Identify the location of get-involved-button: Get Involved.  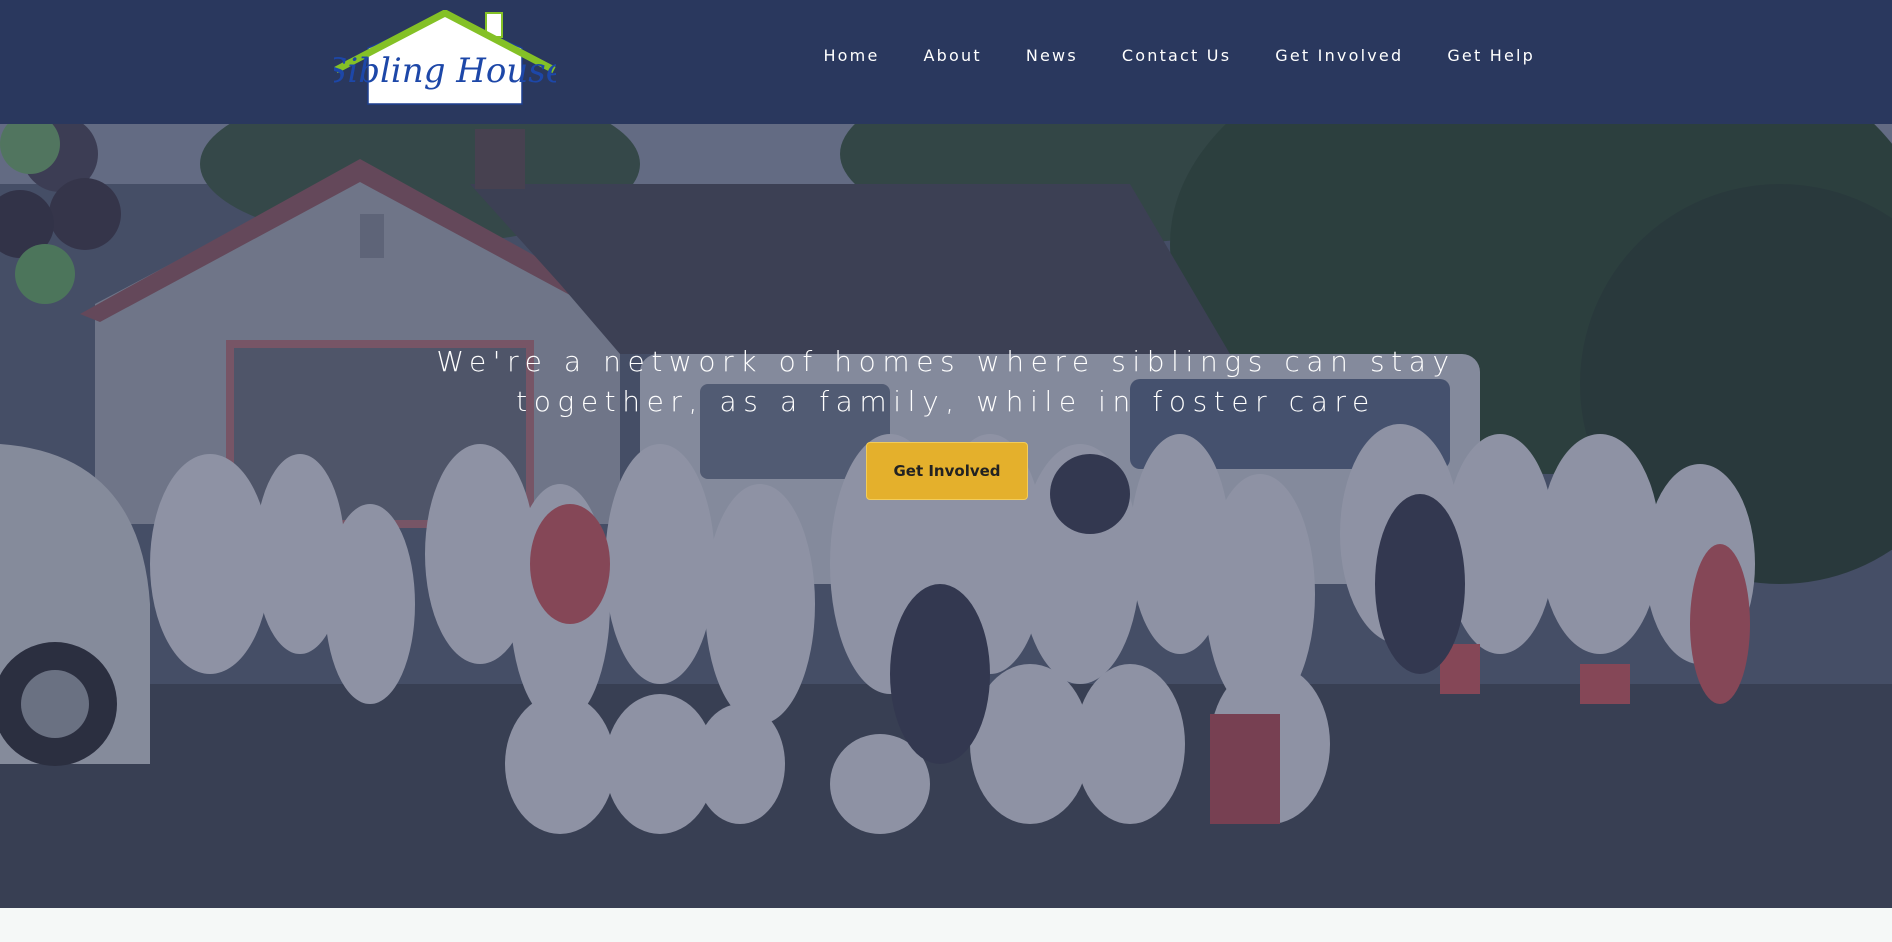
(947, 471).